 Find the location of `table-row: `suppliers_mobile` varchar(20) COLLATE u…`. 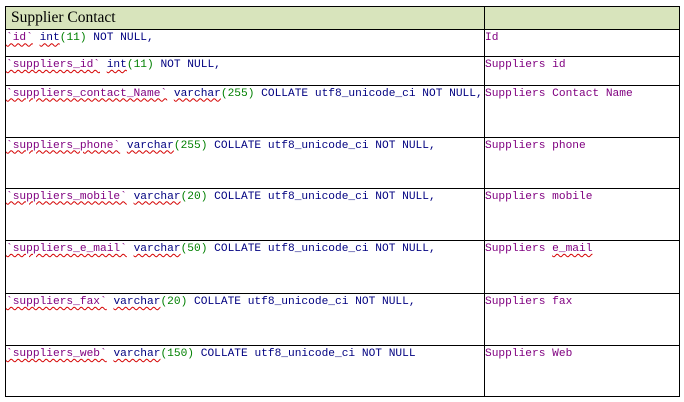

table-row: `suppliers_mobile` varchar(20) COLLATE u… is located at coordinates (342, 214).